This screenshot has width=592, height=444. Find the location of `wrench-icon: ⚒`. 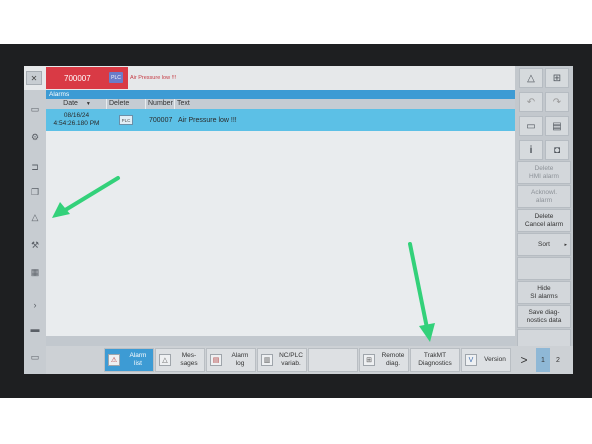

wrench-icon: ⚒ is located at coordinates (35, 245).